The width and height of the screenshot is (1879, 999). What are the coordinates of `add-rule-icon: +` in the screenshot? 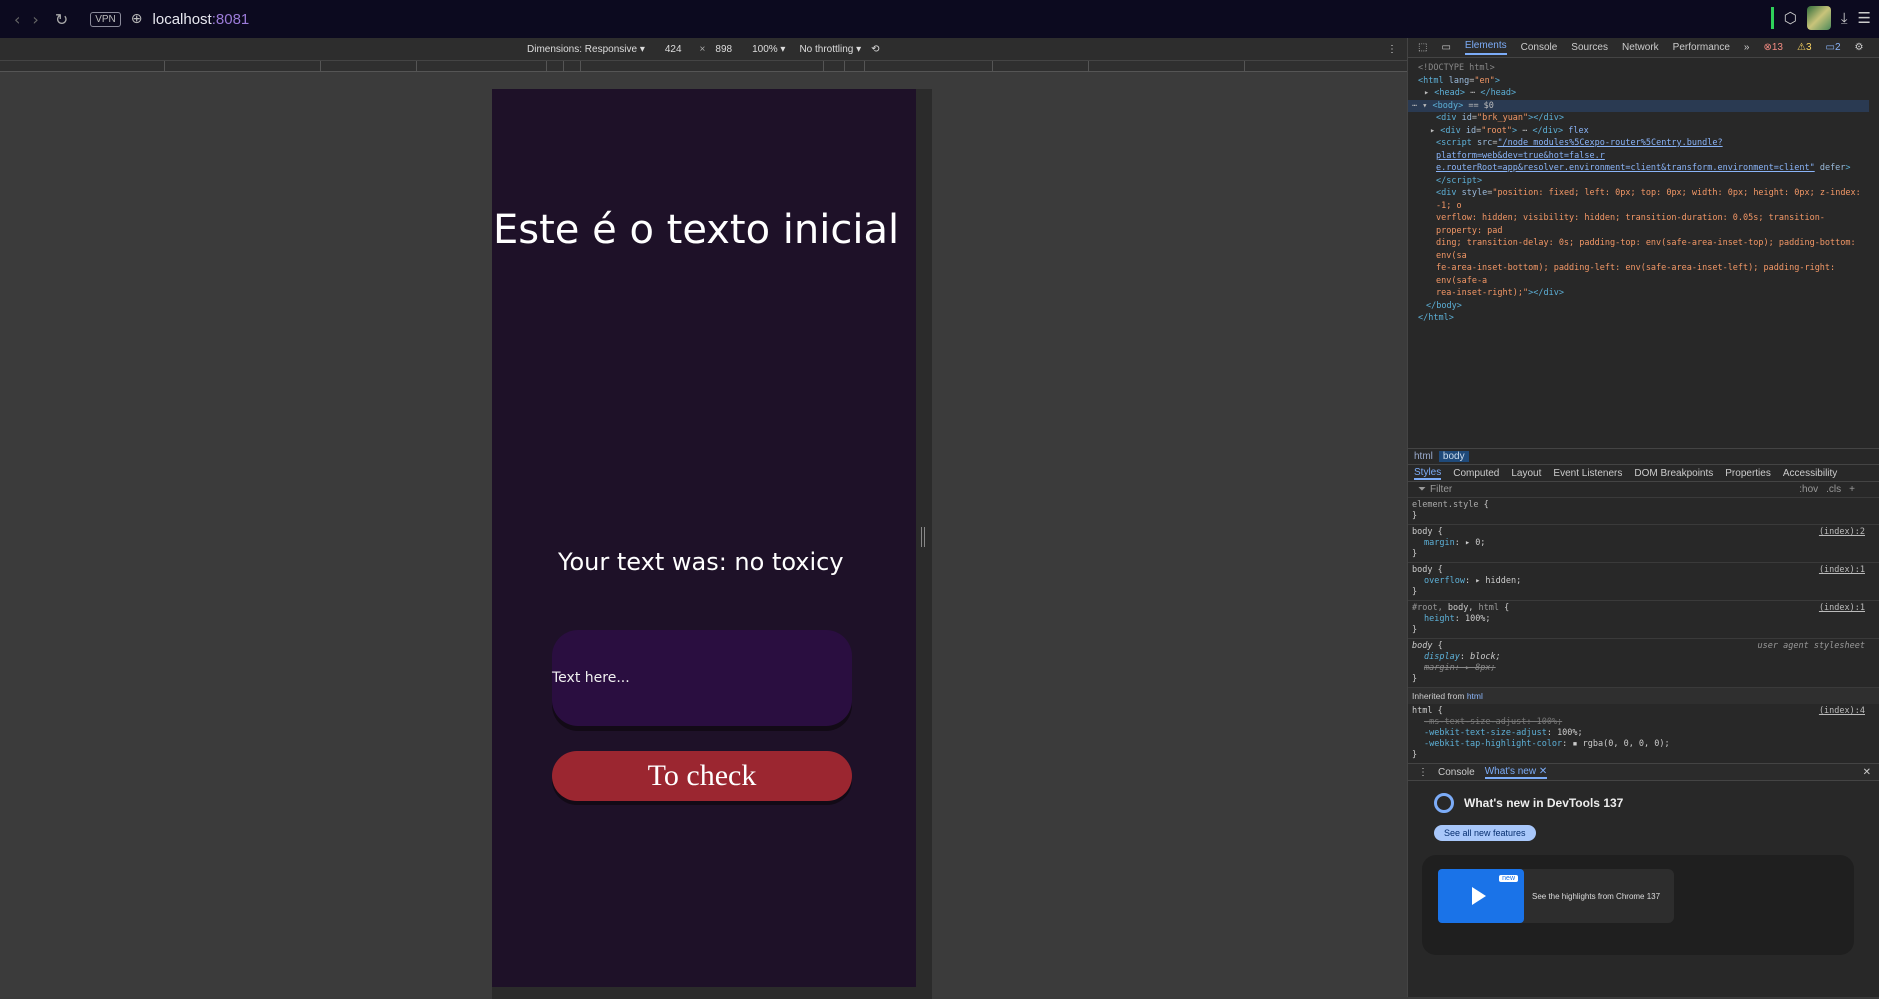 It's located at (1852, 489).